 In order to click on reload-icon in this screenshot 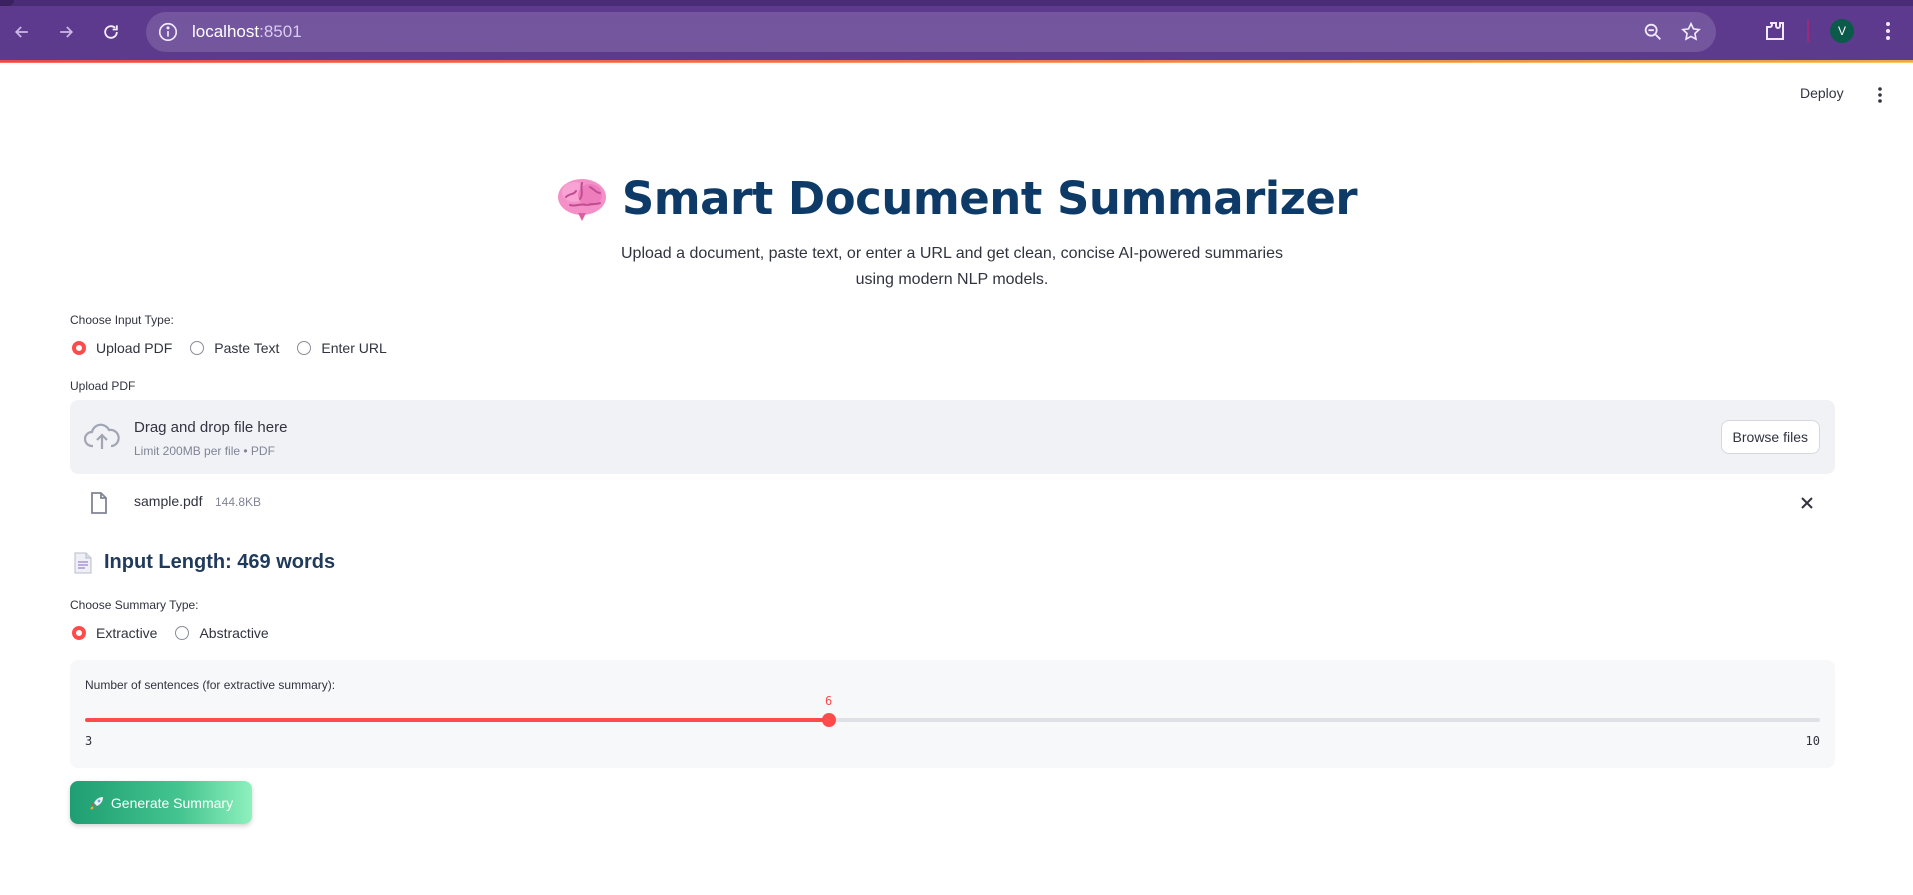, I will do `click(111, 32)`.